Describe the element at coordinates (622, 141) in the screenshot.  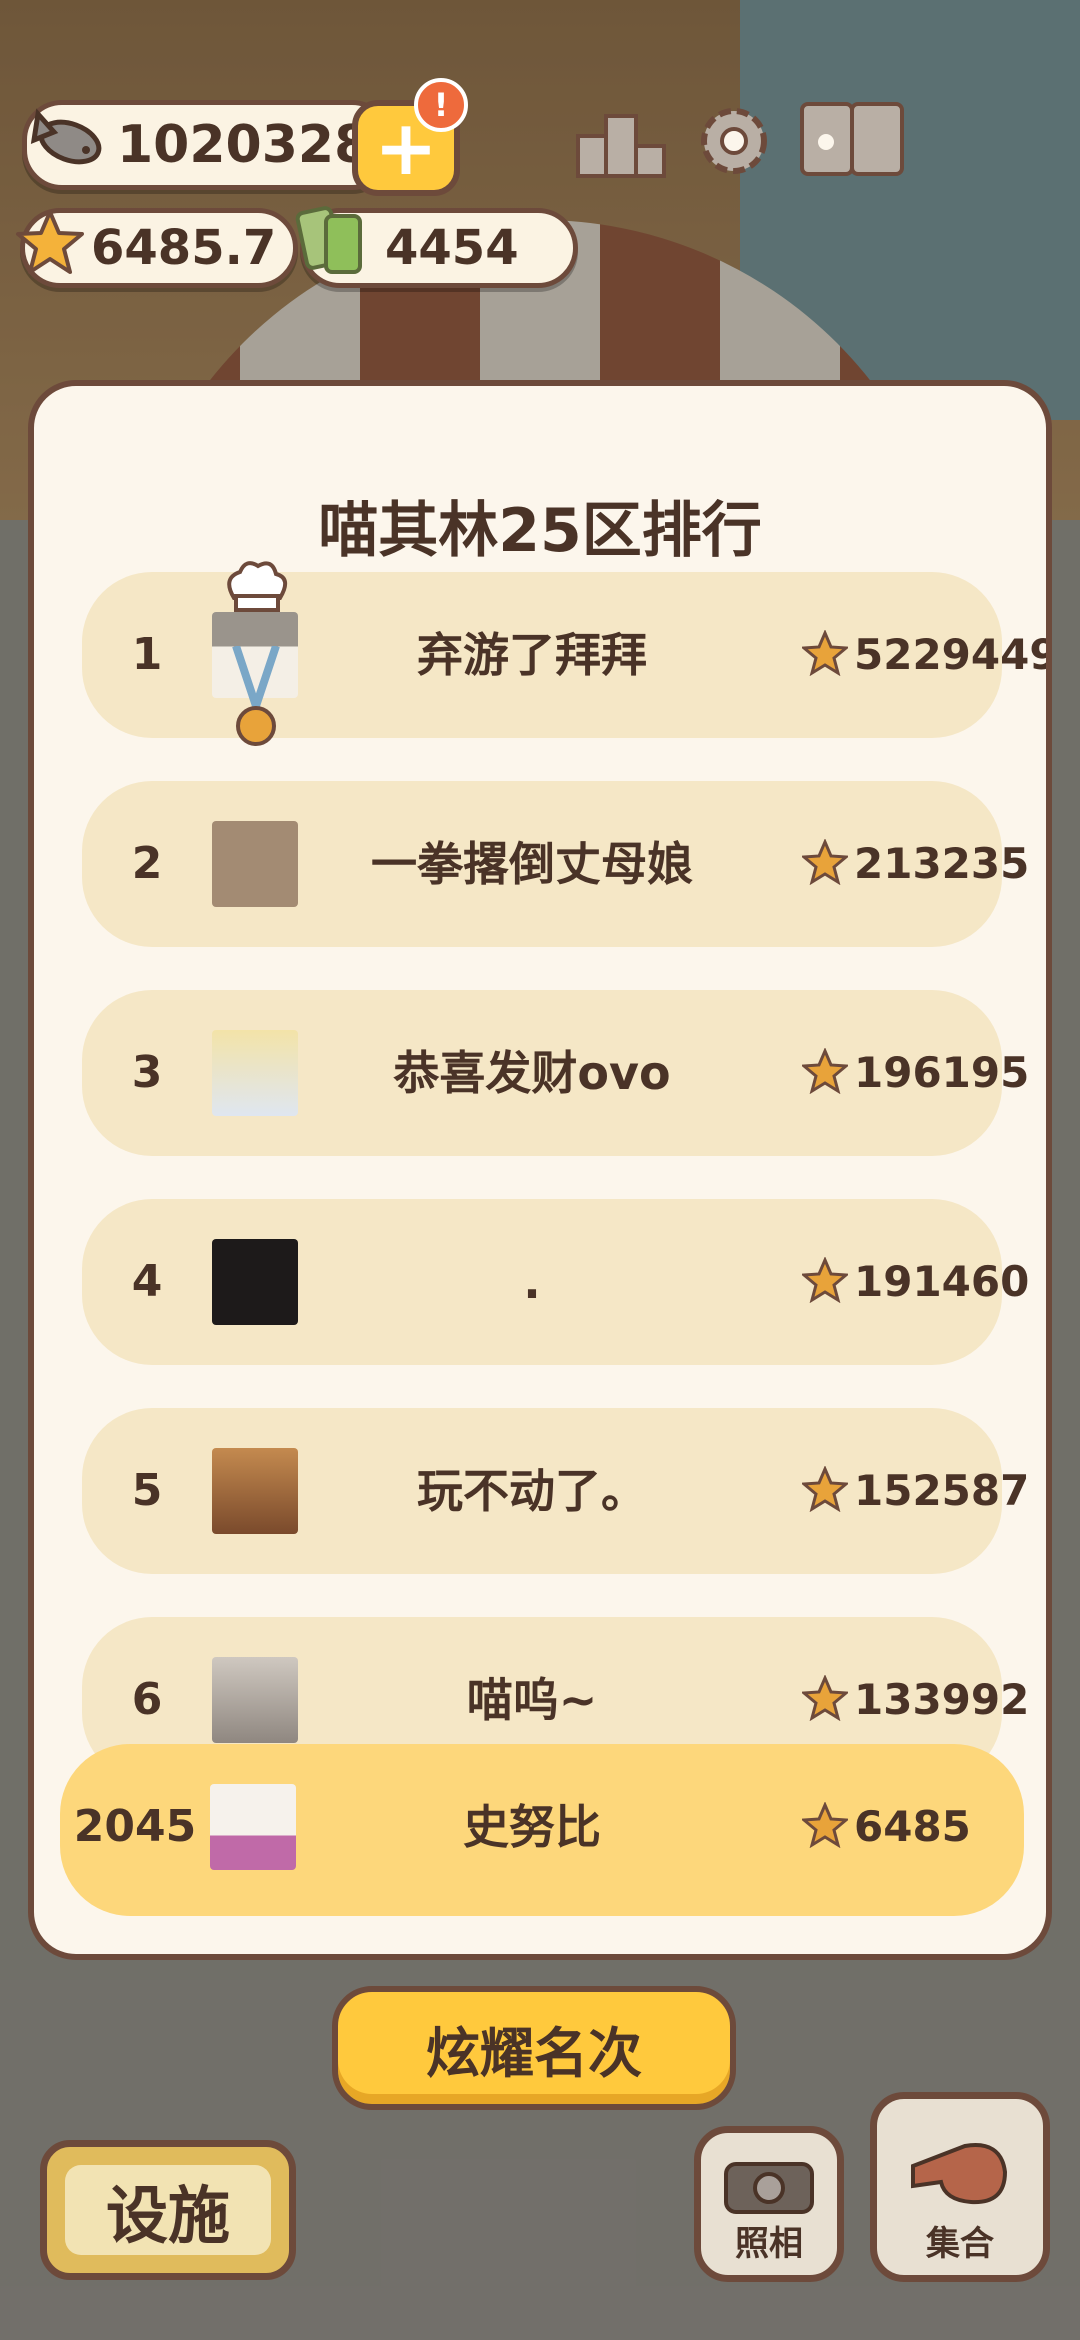
I see `podium-icon` at that location.